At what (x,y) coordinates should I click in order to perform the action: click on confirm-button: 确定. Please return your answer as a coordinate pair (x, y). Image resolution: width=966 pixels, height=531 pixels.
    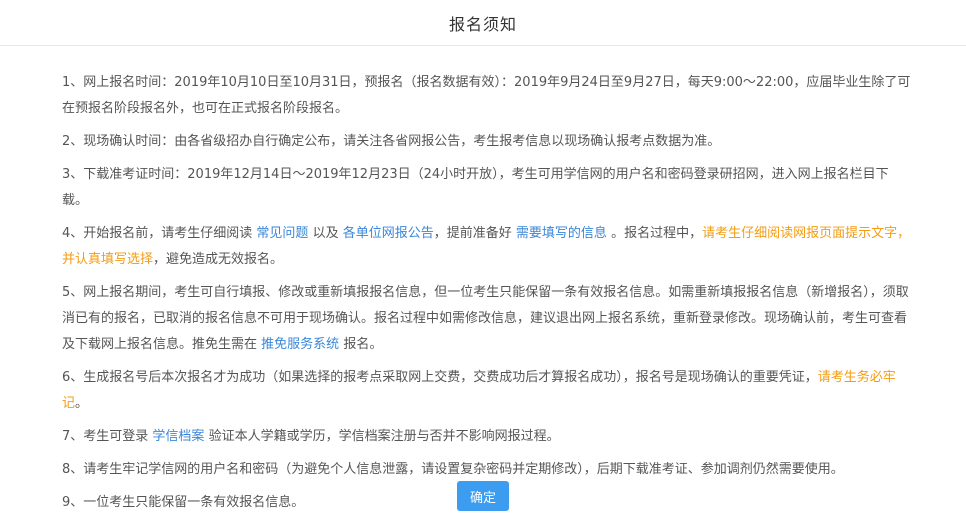
    Looking at the image, I should click on (483, 496).